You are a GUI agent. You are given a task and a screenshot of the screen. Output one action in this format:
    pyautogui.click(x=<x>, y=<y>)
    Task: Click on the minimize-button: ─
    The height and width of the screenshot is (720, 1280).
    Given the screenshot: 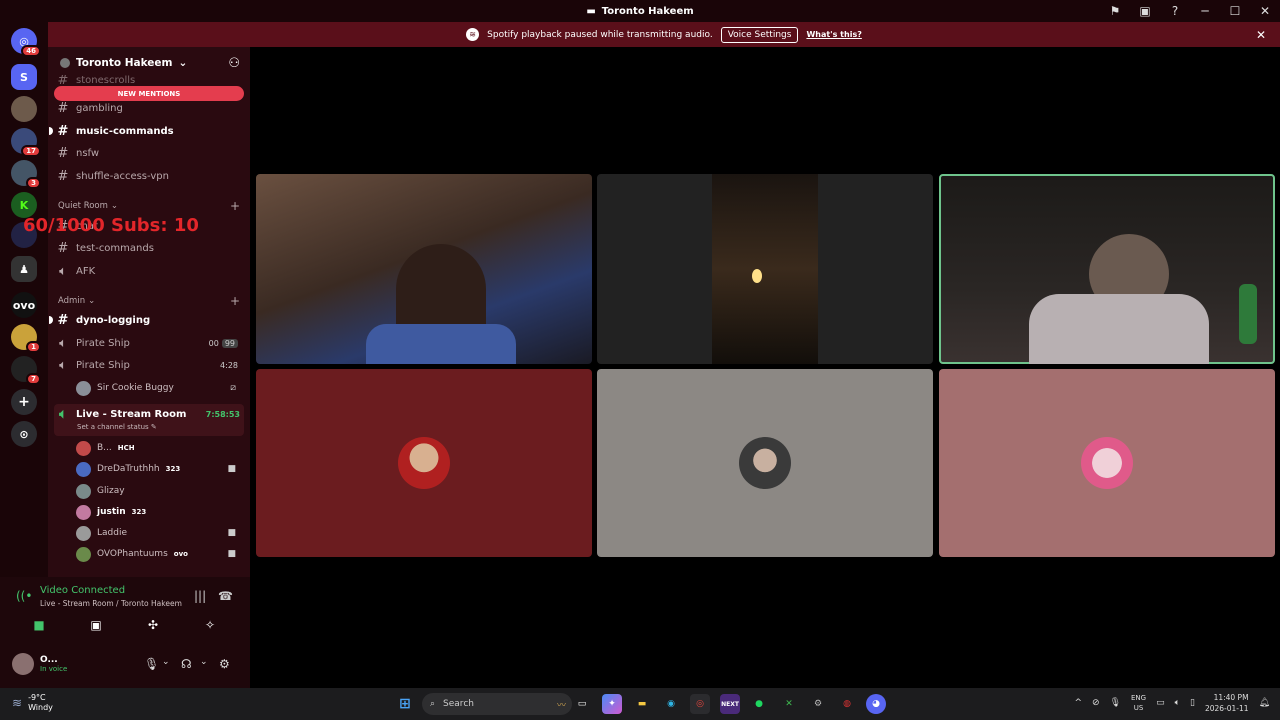 What is the action you would take?
    pyautogui.click(x=1205, y=11)
    